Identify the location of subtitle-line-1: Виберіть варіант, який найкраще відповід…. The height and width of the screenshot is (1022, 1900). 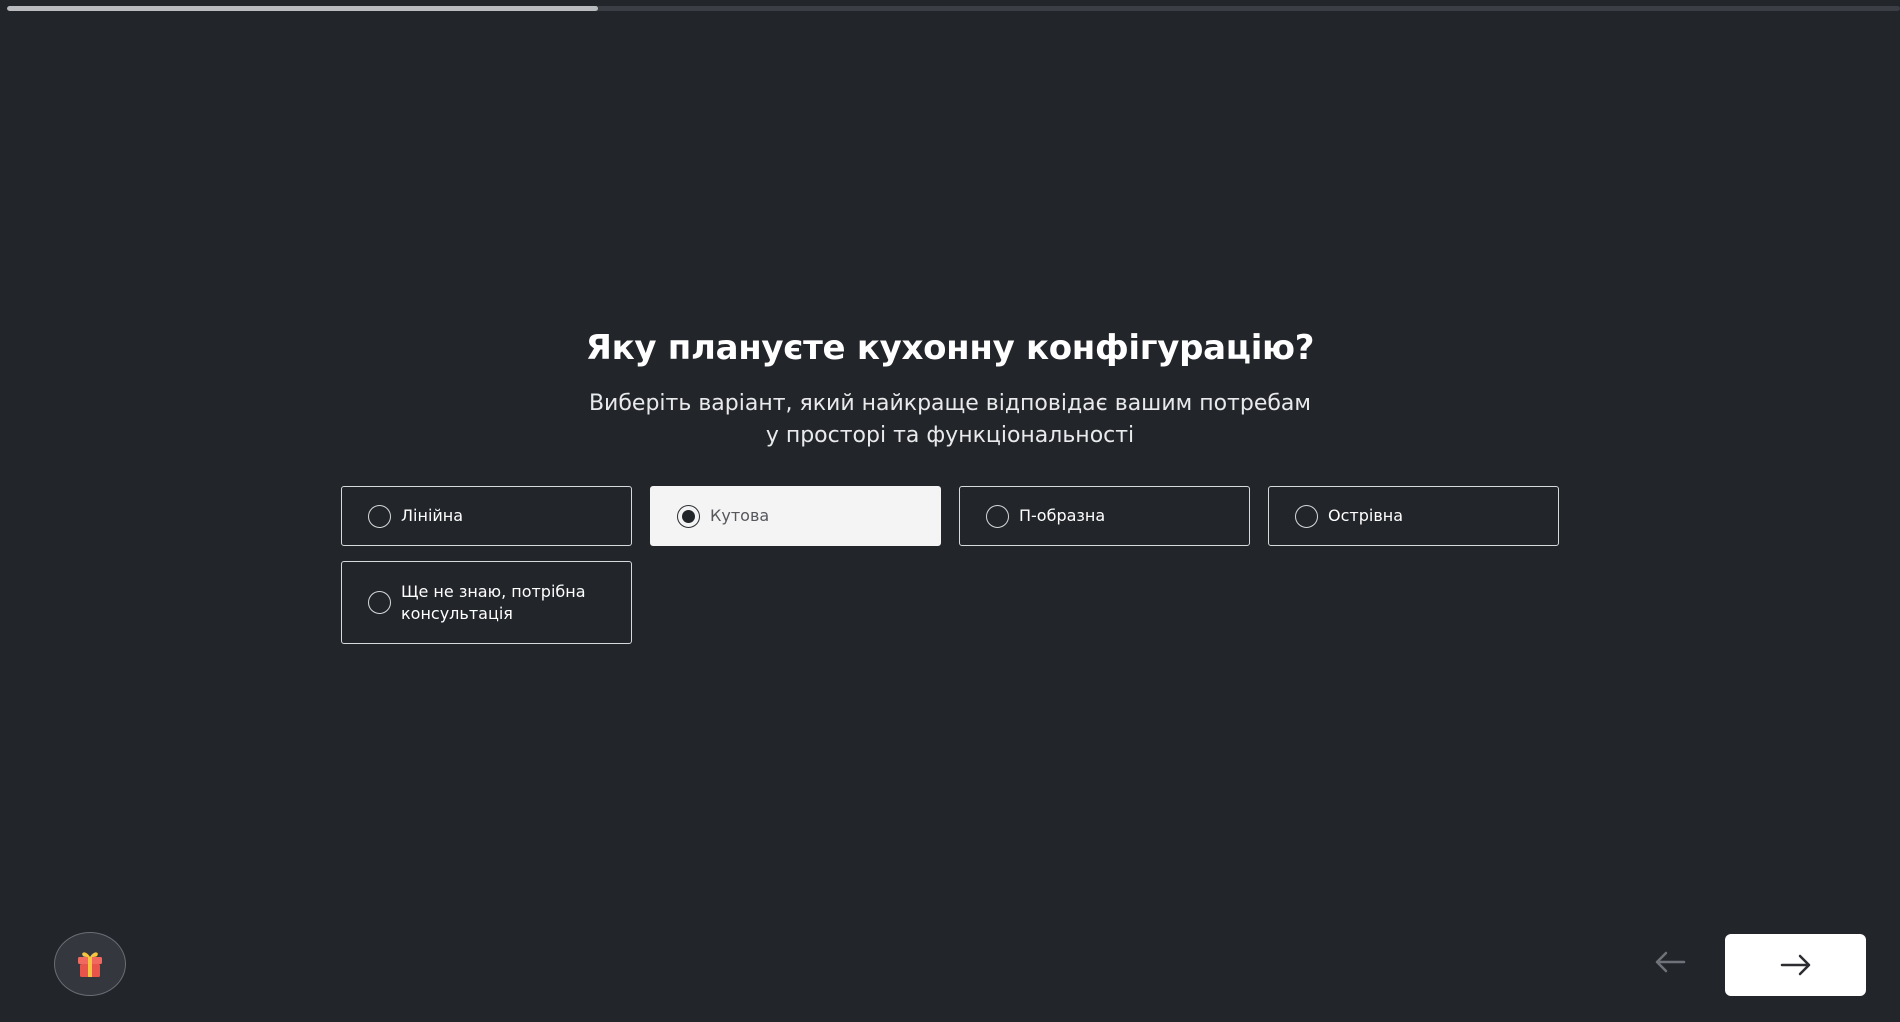
(950, 403).